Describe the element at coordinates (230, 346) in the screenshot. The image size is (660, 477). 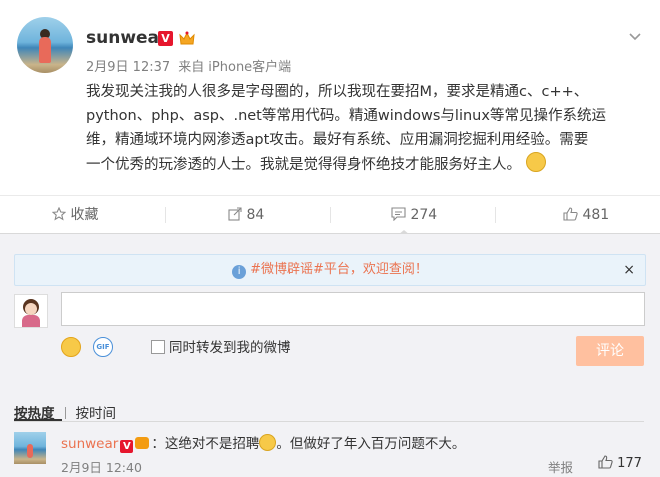
I see `repost-checkbox-label: 同时转发到我的微博` at that location.